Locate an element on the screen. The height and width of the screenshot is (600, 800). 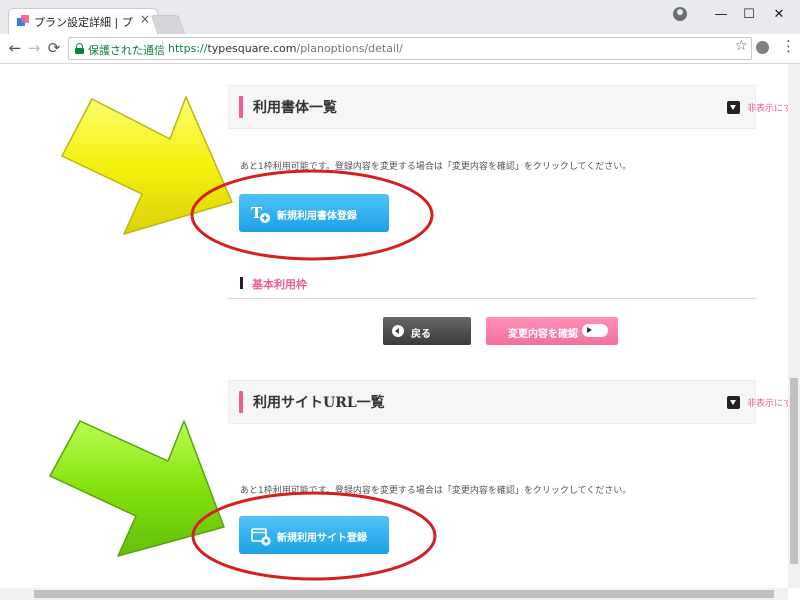
add-site-button: 新規利用サイト登録 is located at coordinates (314, 535).